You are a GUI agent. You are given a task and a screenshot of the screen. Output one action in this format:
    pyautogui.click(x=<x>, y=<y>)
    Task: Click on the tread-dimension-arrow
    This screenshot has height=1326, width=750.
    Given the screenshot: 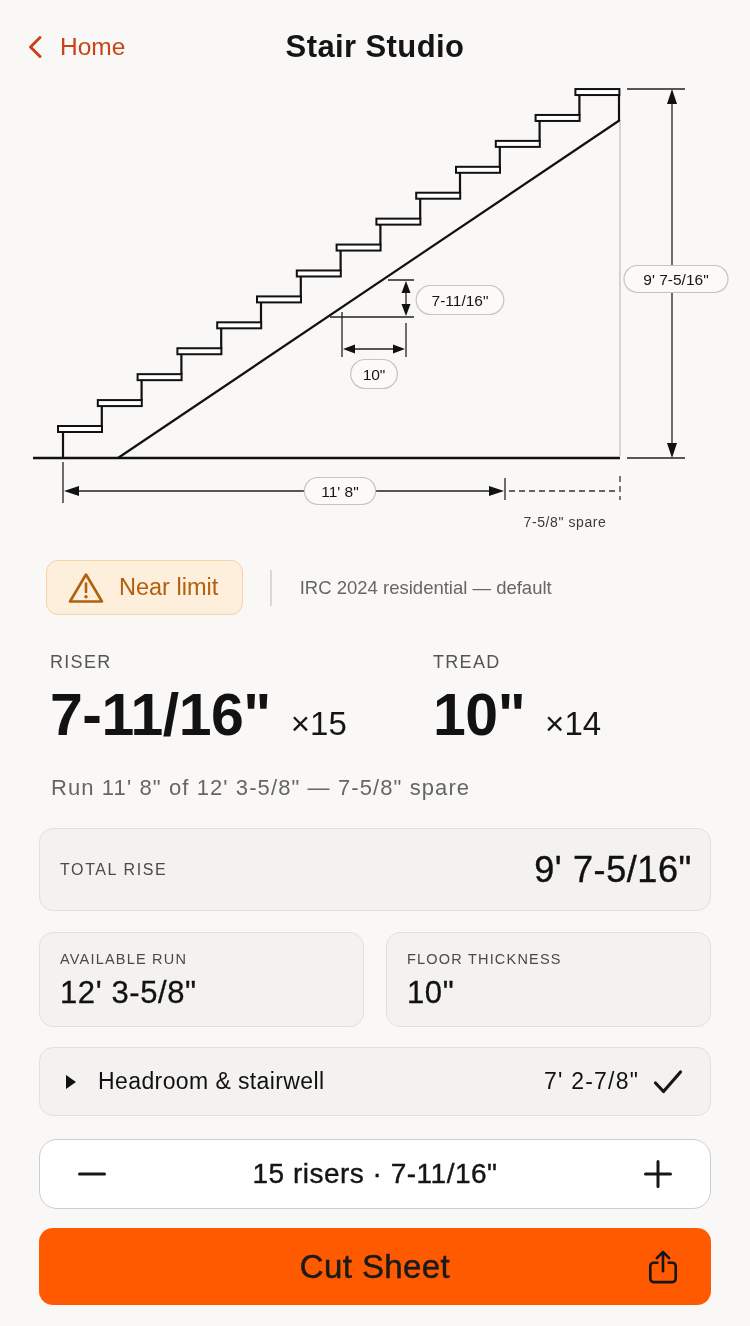 What is the action you would take?
    pyautogui.click(x=374, y=334)
    